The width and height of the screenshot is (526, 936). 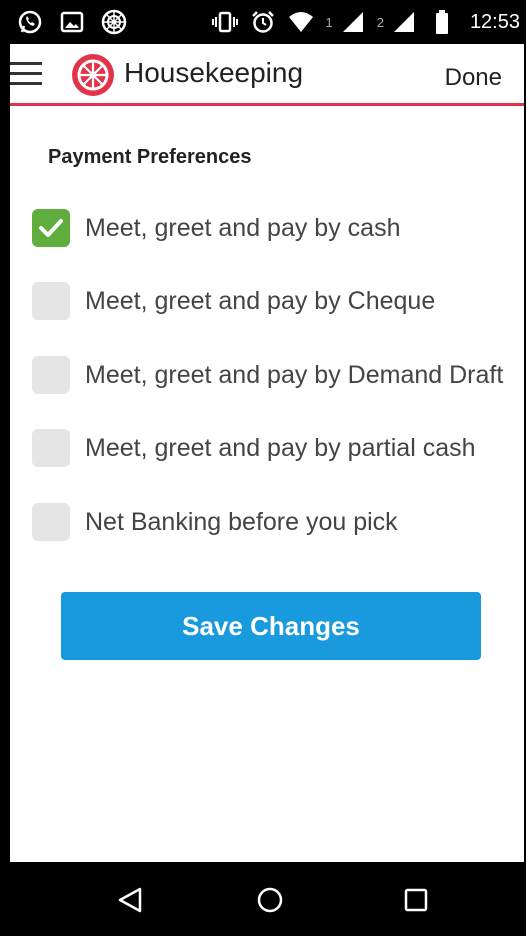 What do you see at coordinates (241, 521) in the screenshot?
I see `option-label: Net Banking before you pick` at bounding box center [241, 521].